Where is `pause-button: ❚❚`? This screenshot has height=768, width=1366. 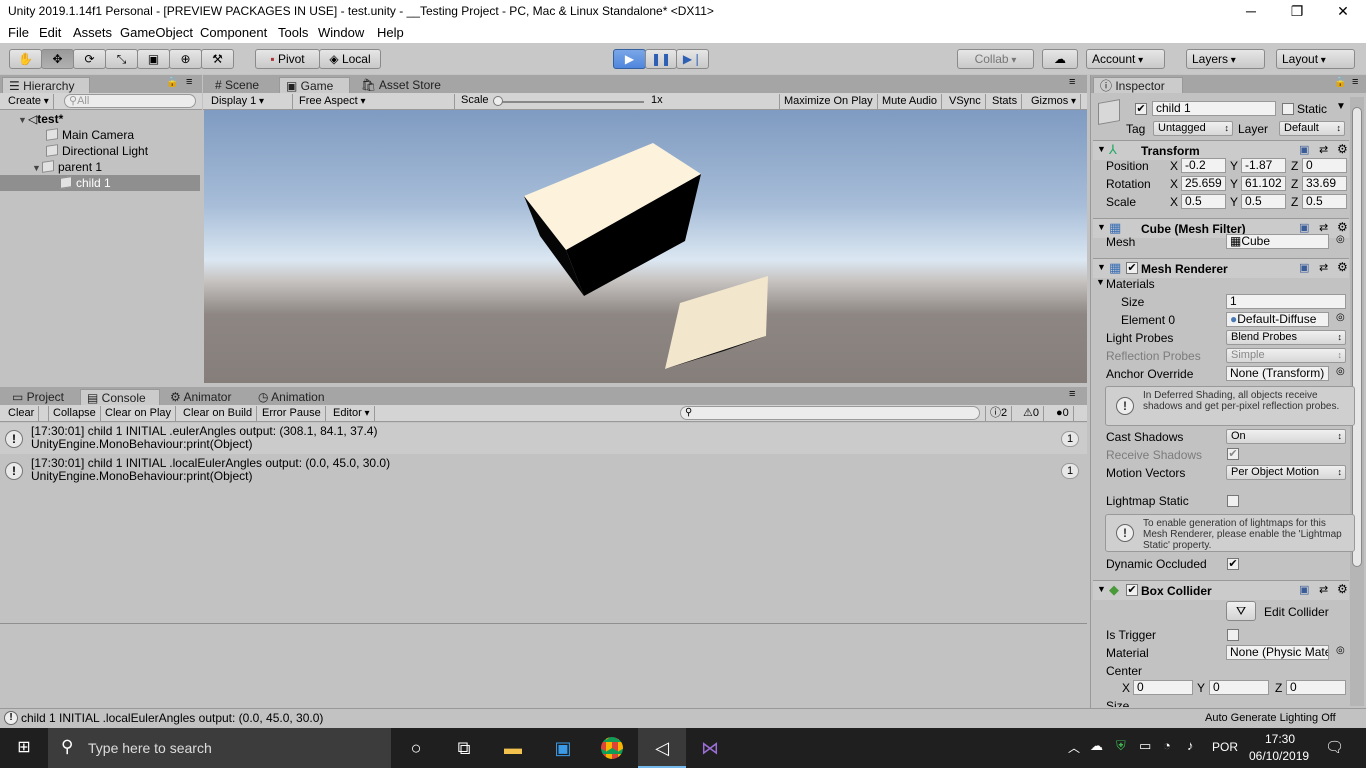
pause-button: ❚❚ is located at coordinates (661, 59).